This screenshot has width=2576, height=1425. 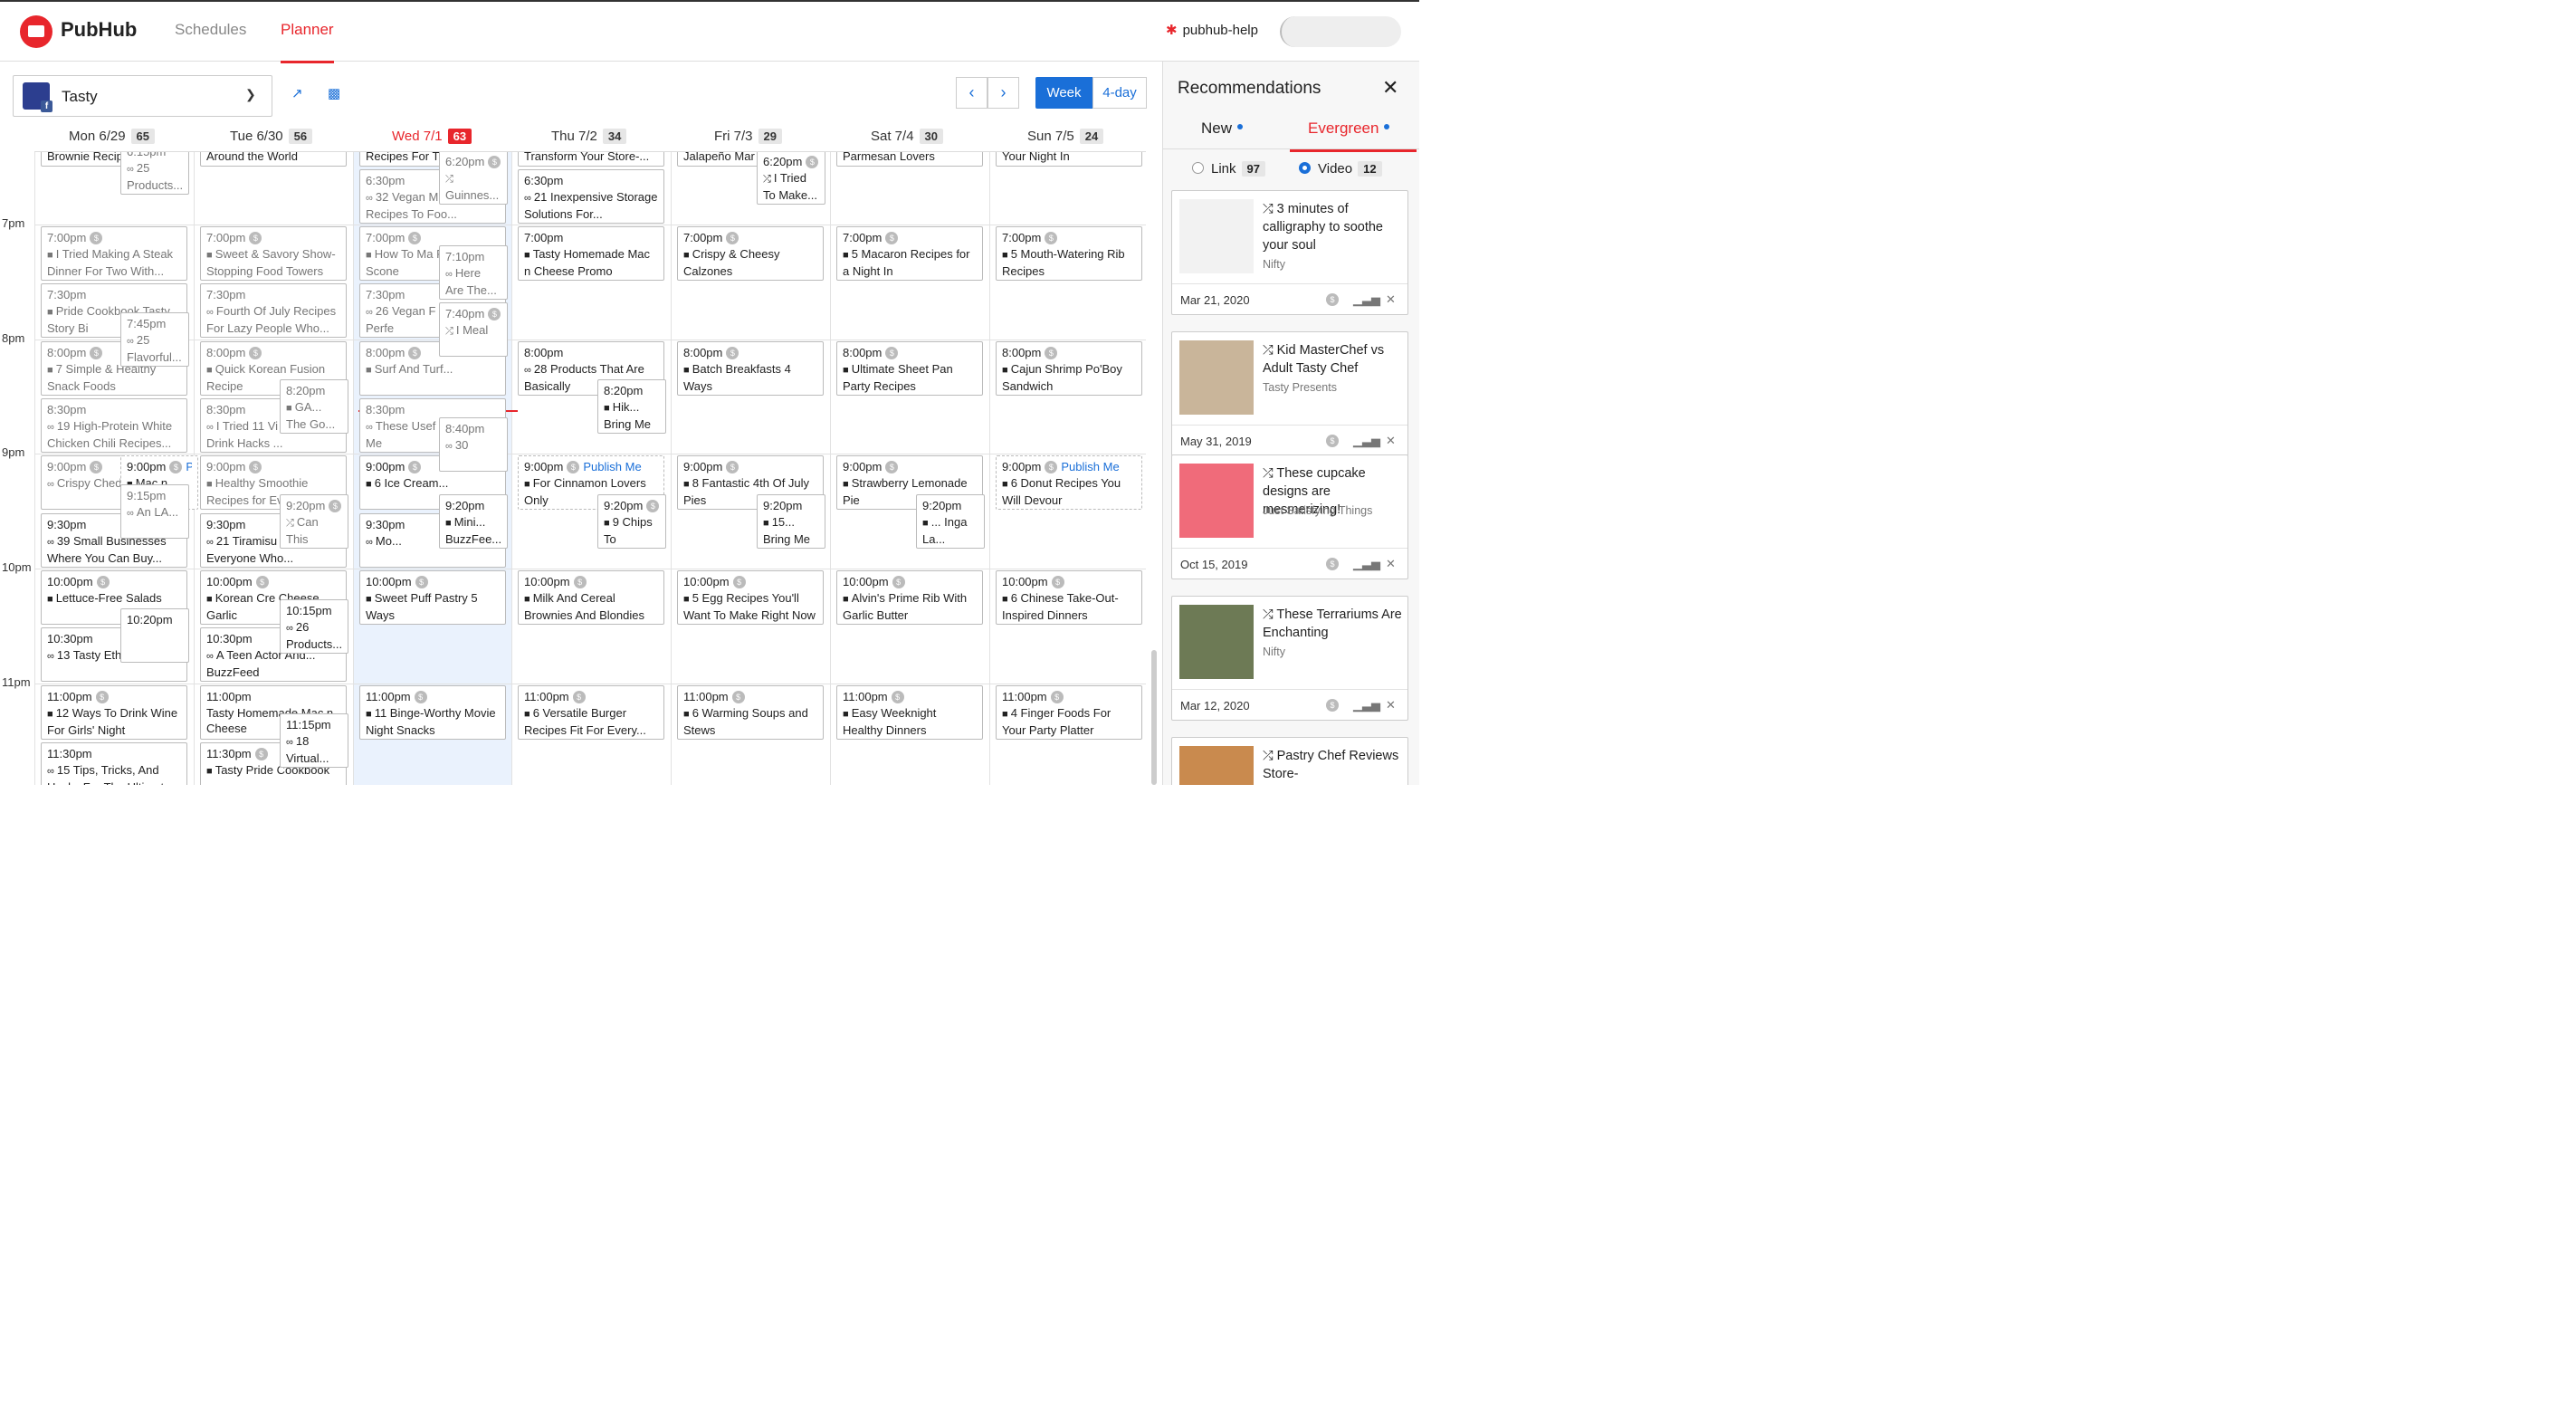 What do you see at coordinates (371, 313) in the screenshot?
I see `link-icon: ∞` at bounding box center [371, 313].